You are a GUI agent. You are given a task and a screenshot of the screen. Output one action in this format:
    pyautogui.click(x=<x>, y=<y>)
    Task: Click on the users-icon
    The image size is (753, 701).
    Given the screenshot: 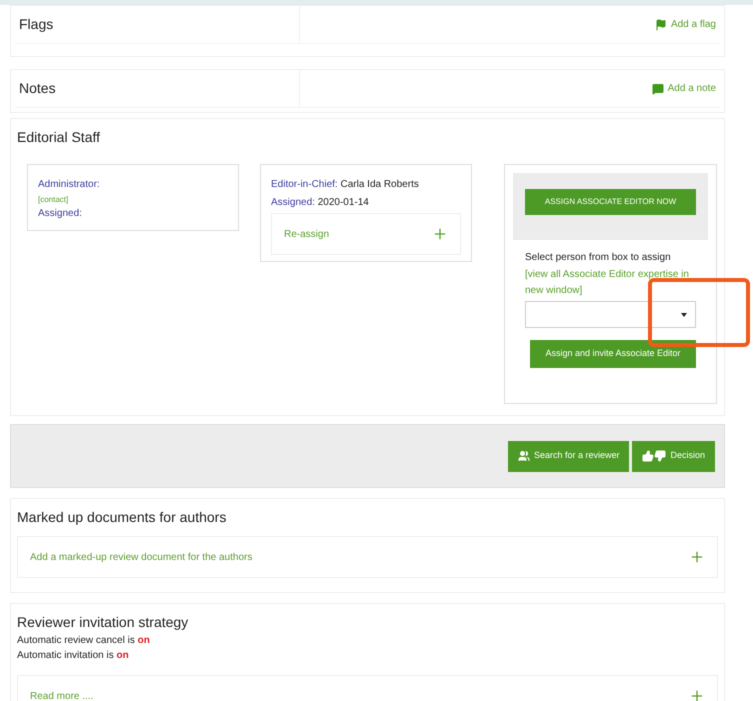 What is the action you would take?
    pyautogui.click(x=524, y=456)
    